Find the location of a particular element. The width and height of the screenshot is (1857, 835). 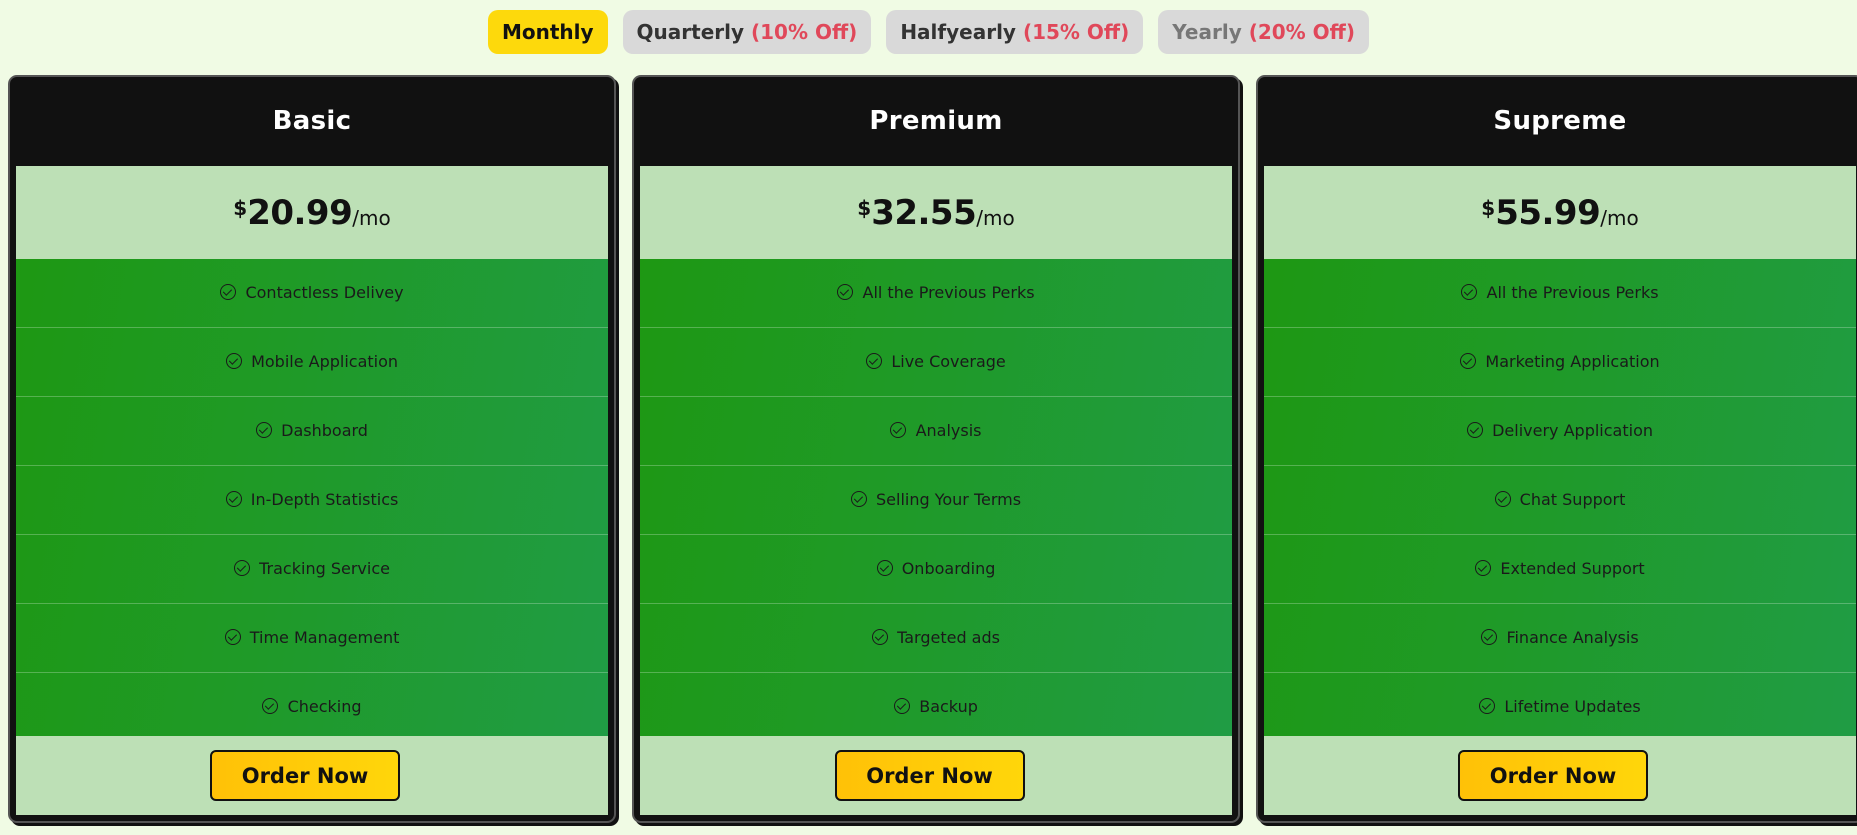

feature-item: Chat Support is located at coordinates (1560, 500).